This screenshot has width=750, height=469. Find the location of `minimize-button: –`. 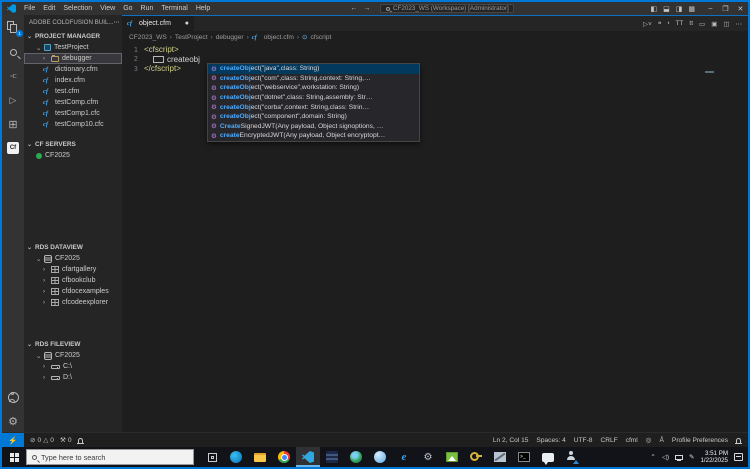

minimize-button: – is located at coordinates (710, 8).